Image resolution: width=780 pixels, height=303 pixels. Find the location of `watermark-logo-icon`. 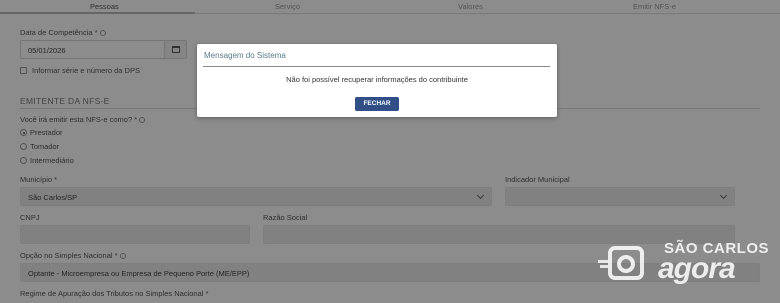

watermark-logo-icon is located at coordinates (621, 263).